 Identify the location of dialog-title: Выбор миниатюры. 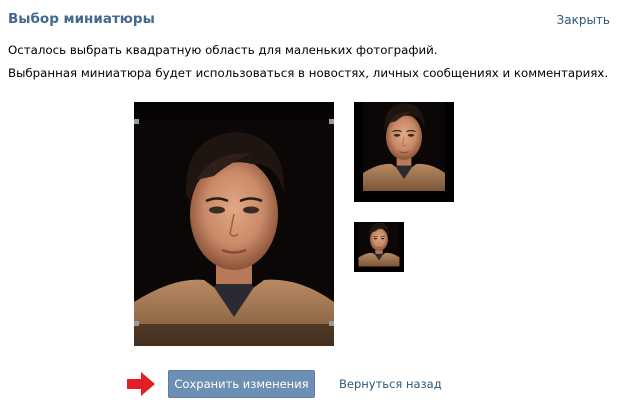
(81, 19).